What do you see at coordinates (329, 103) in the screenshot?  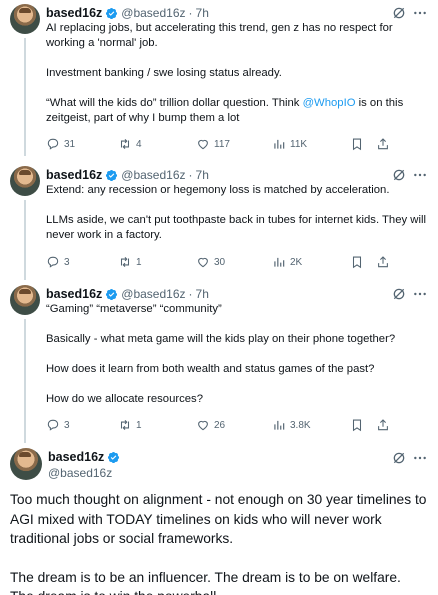 I see `mention-link: @WhopIO` at bounding box center [329, 103].